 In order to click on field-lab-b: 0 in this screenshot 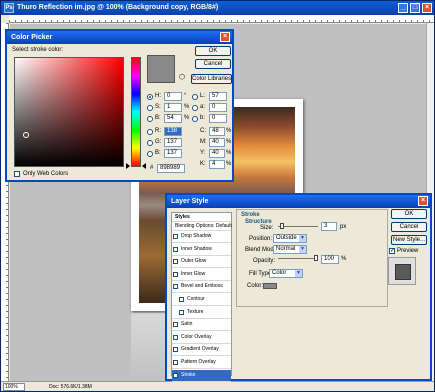, I will do `click(218, 118)`.